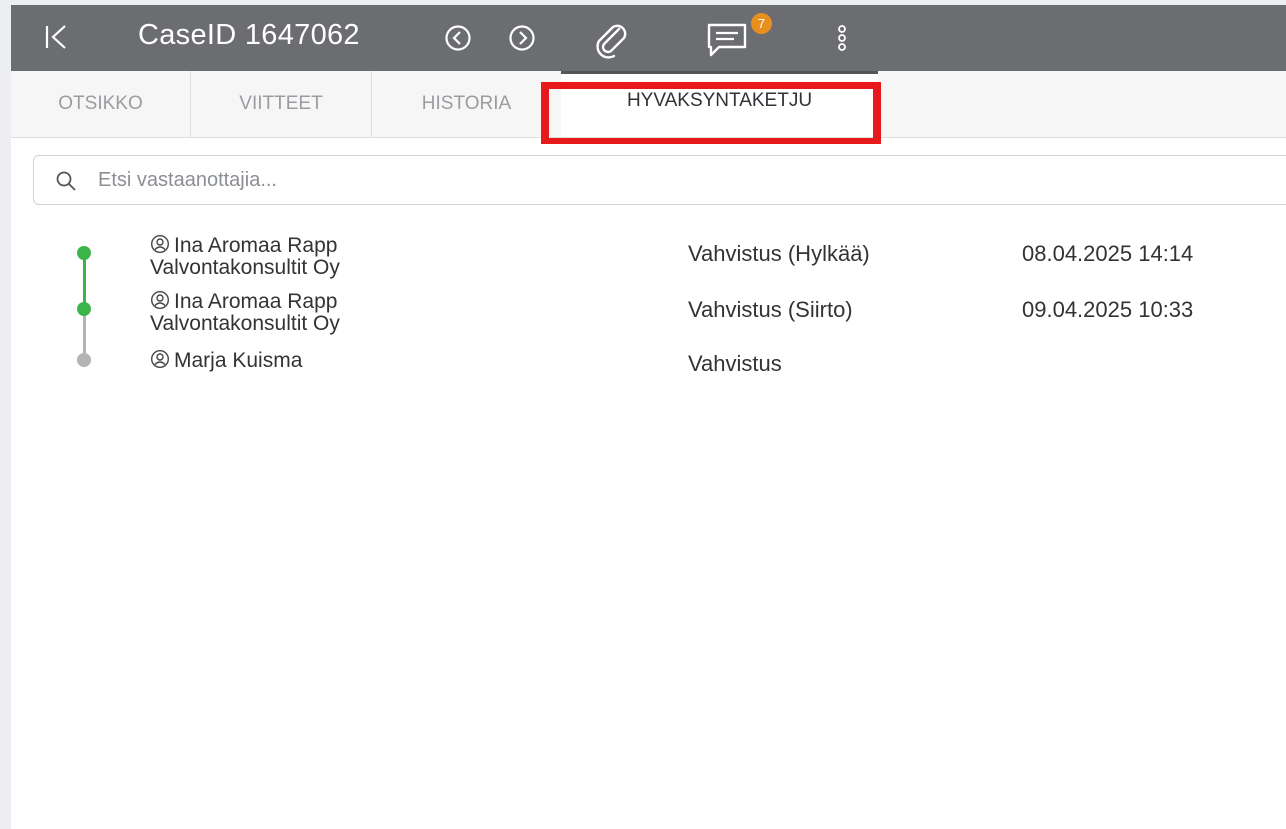 Image resolution: width=1286 pixels, height=829 pixels. Describe the element at coordinates (458, 40) in the screenshot. I see `previous-case-icon` at that location.